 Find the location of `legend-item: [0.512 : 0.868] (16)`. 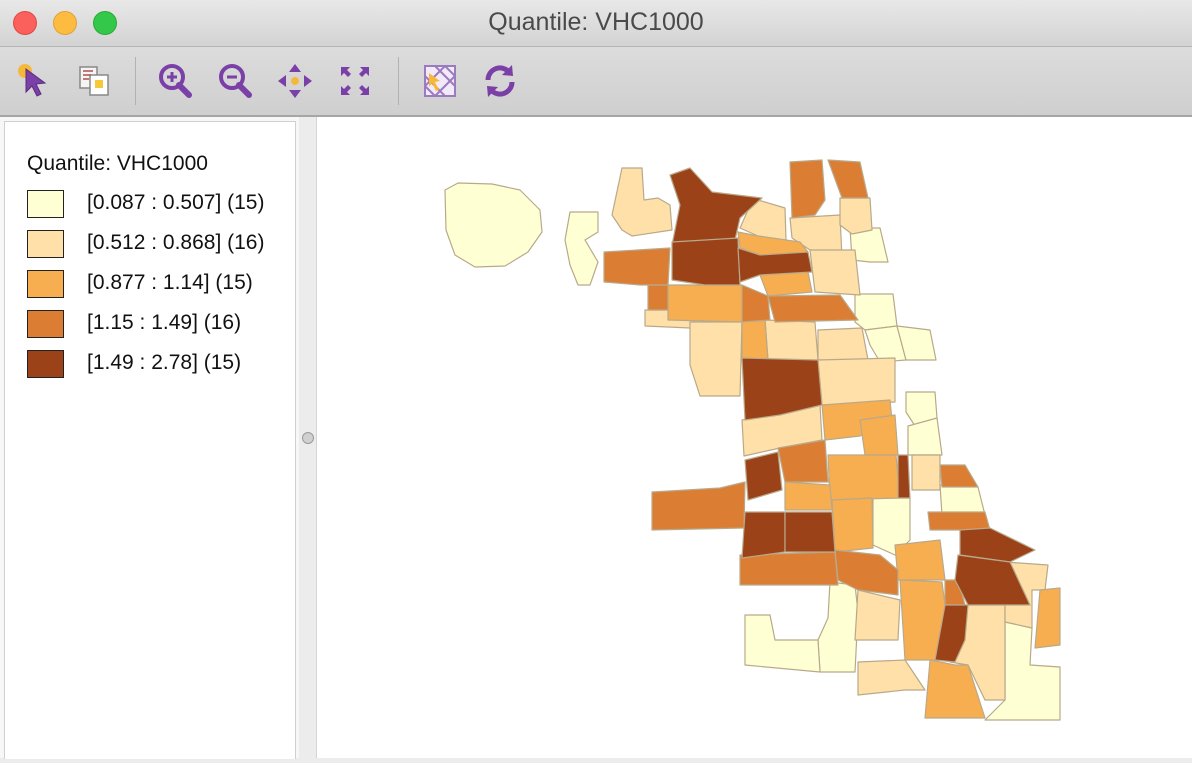

legend-item: [0.512 : 0.868] (16) is located at coordinates (162, 245).